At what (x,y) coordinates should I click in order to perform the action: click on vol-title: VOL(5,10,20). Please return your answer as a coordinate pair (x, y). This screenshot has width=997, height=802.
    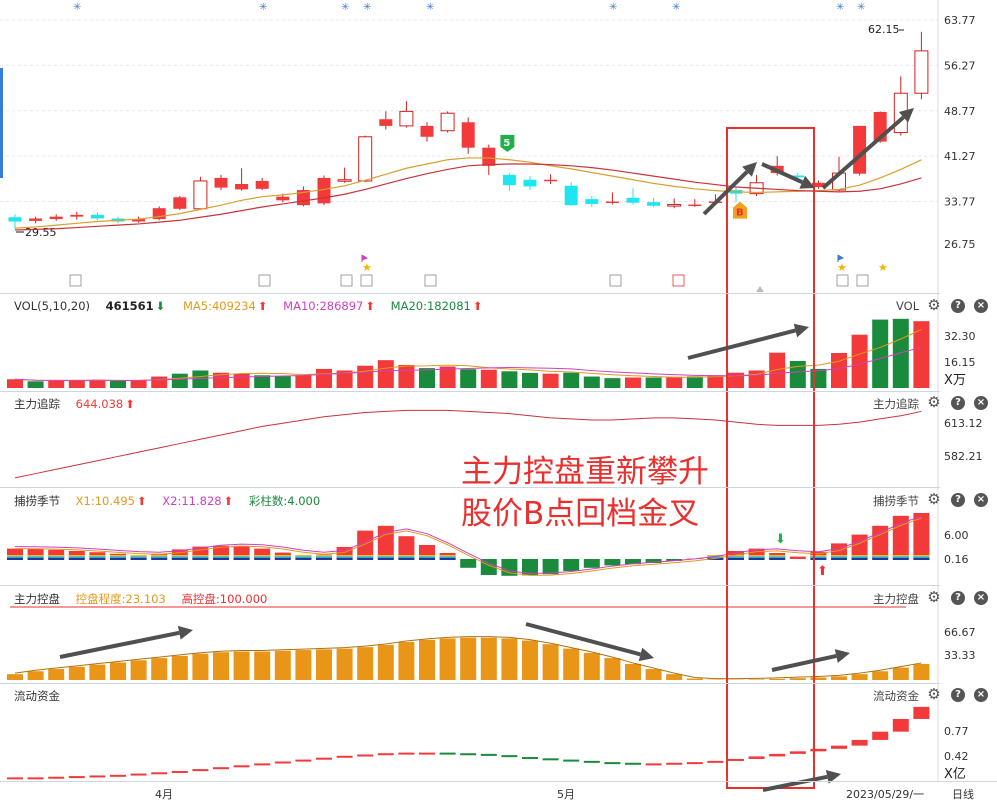
    Looking at the image, I should click on (52, 306).